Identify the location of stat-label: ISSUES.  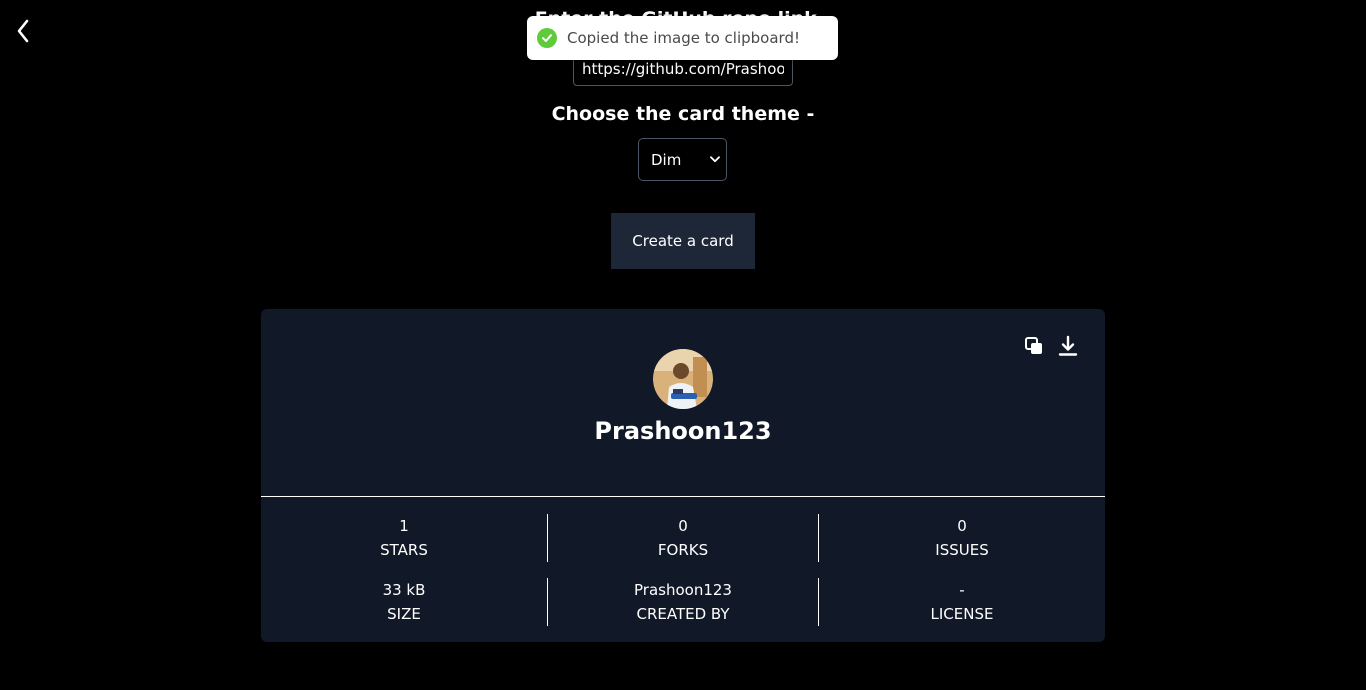
(962, 550).